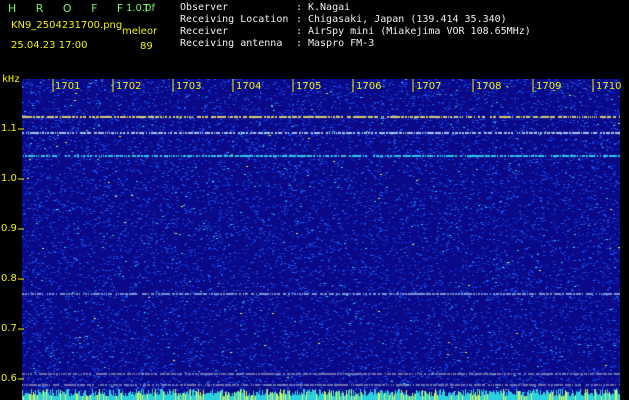  I want to click on x-tick-label: 1710, so click(609, 86).